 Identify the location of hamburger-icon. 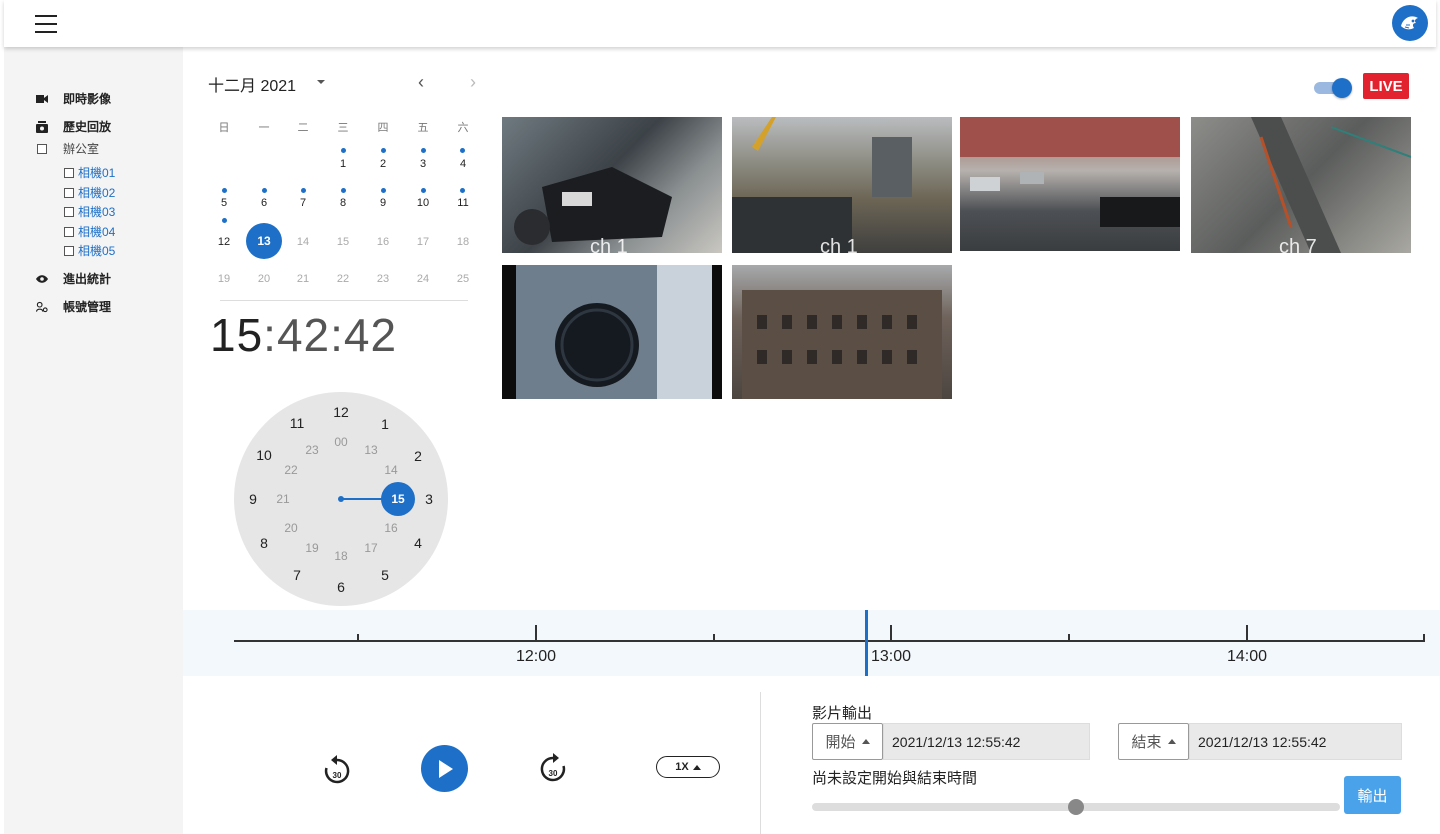
(46, 24).